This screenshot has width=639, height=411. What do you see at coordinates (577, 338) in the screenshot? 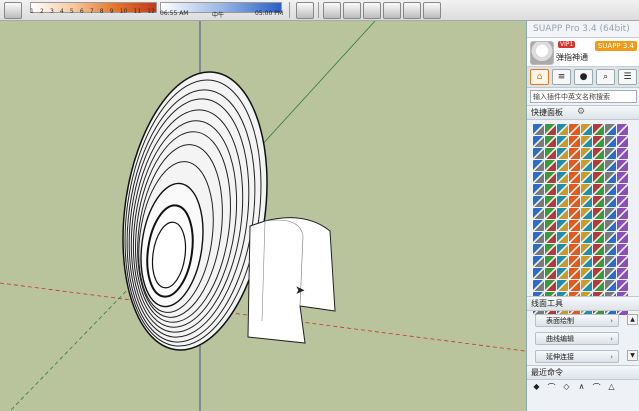
I see `curve-edit-button: 曲线编辑 ›` at bounding box center [577, 338].